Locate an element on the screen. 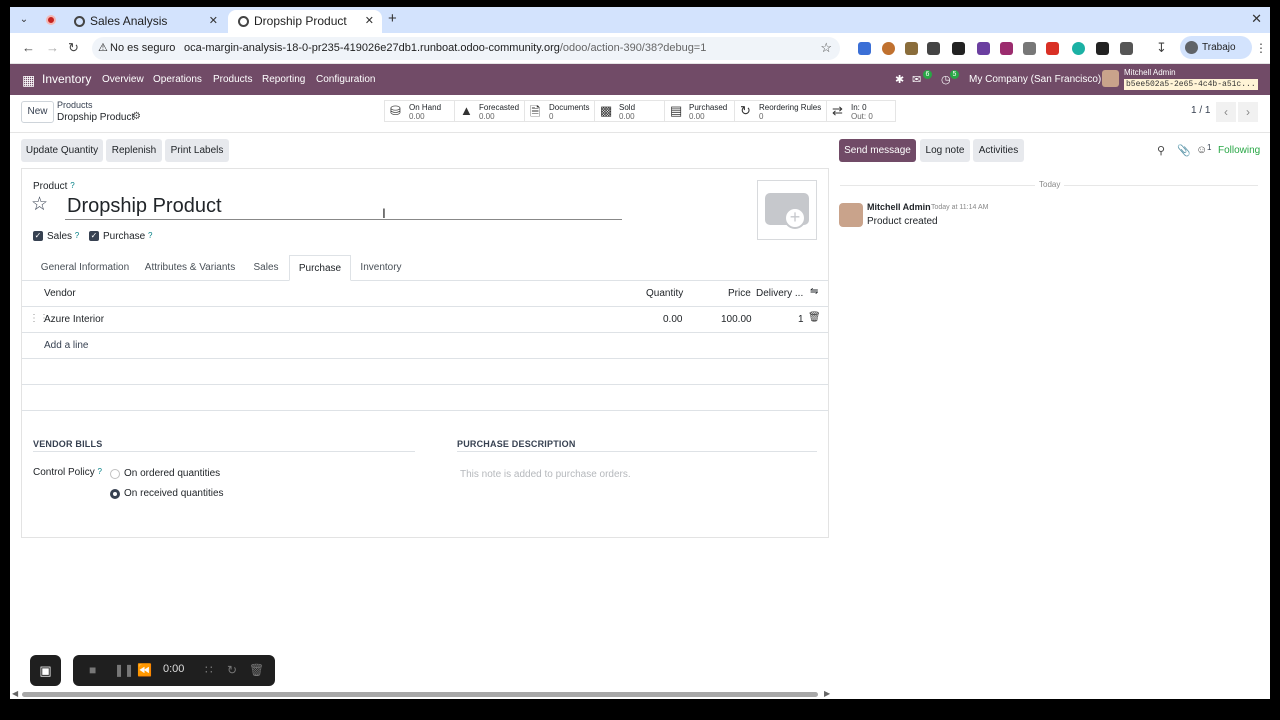 Image resolution: width=1280 pixels, height=720 pixels. radio-ordered-quantities is located at coordinates (115, 474).